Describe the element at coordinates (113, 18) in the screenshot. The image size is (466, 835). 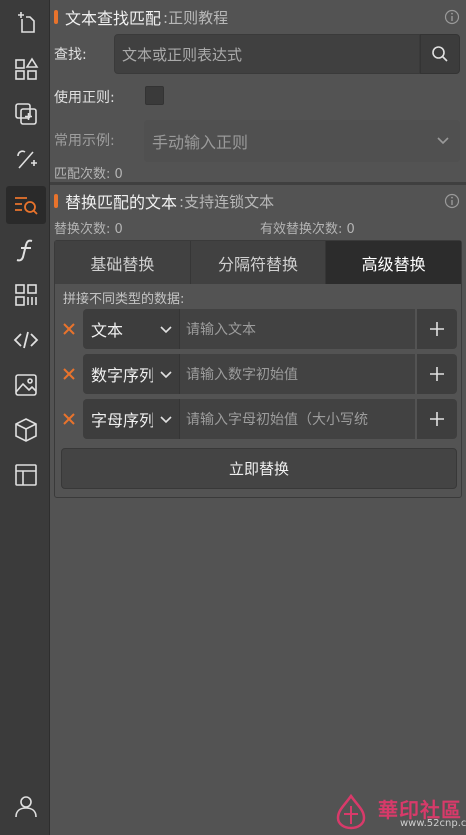
I see `find-section-title: 文本查找匹配` at that location.